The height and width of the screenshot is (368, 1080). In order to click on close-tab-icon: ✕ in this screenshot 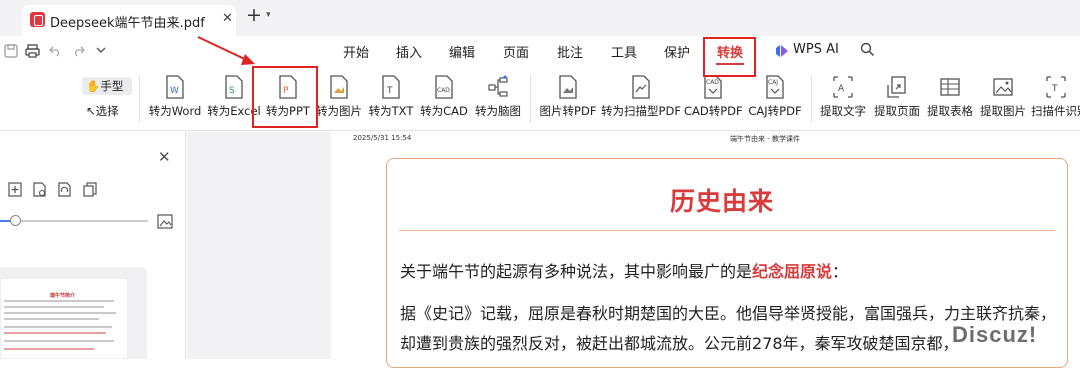, I will do `click(227, 18)`.